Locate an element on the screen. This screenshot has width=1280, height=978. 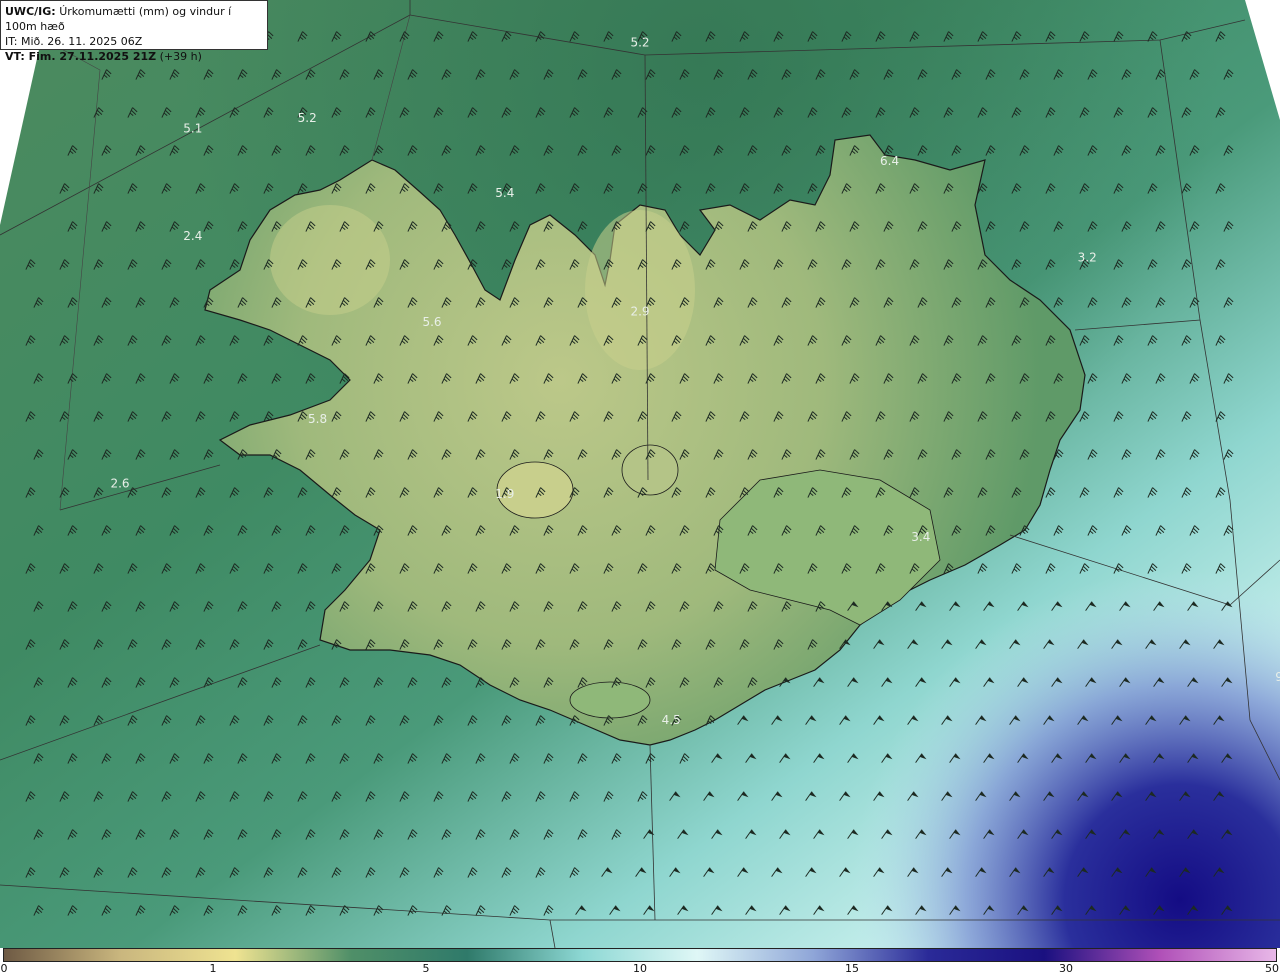
precip-value-label: 4.5 is located at coordinates (671, 720).